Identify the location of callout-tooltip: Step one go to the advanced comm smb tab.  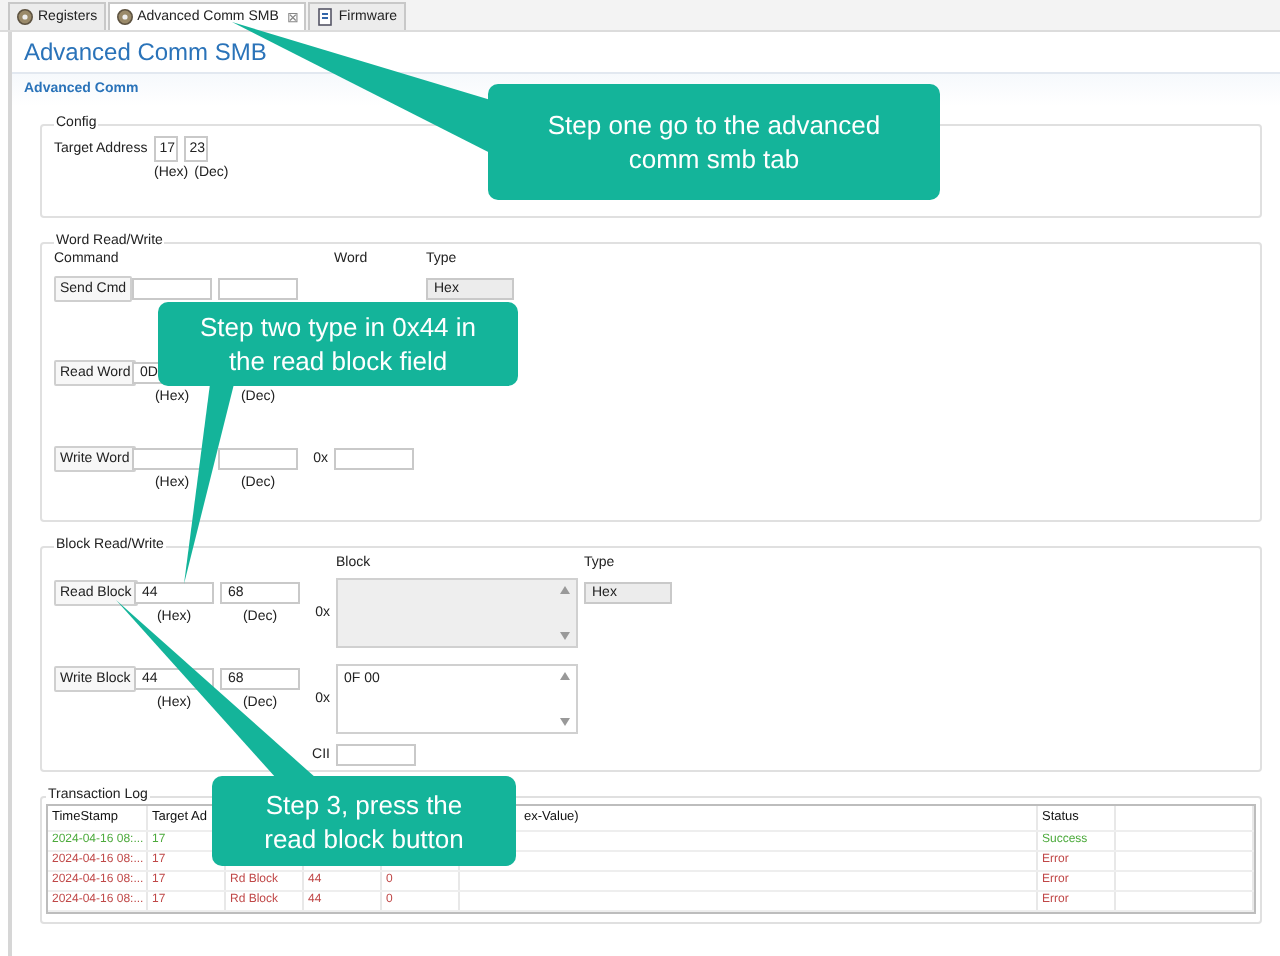
(714, 142).